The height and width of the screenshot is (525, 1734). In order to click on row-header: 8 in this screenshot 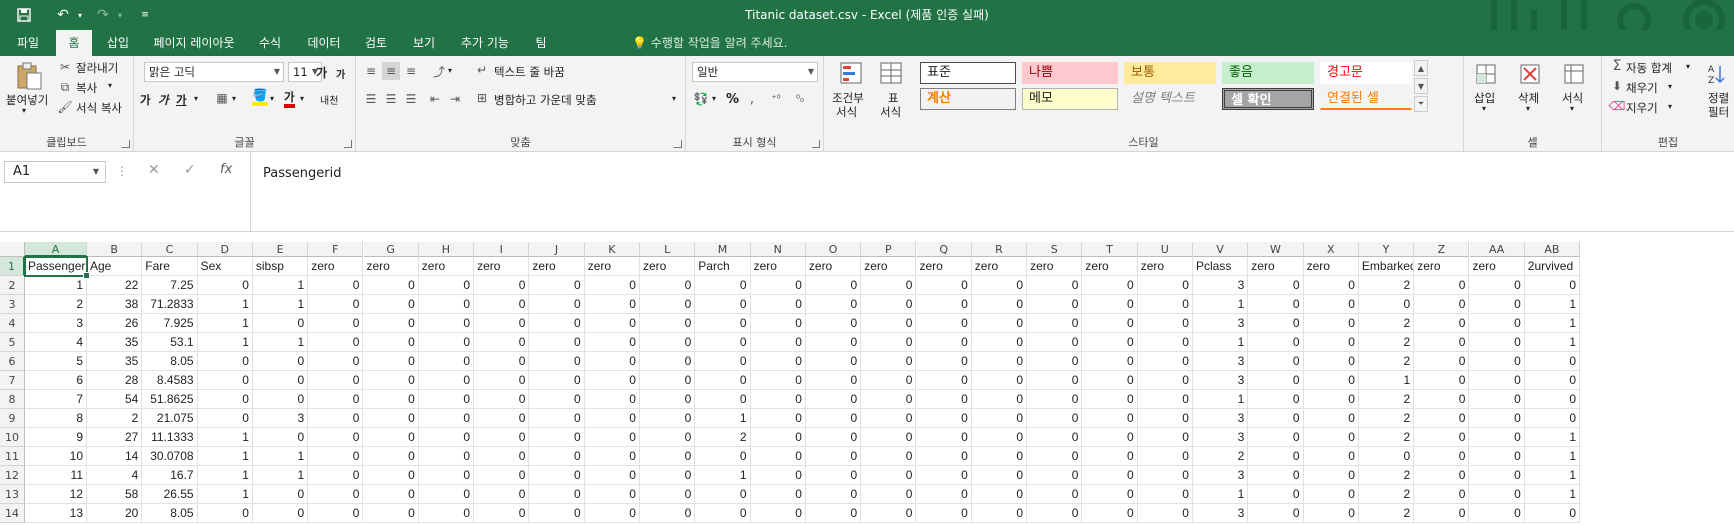, I will do `click(12, 399)`.